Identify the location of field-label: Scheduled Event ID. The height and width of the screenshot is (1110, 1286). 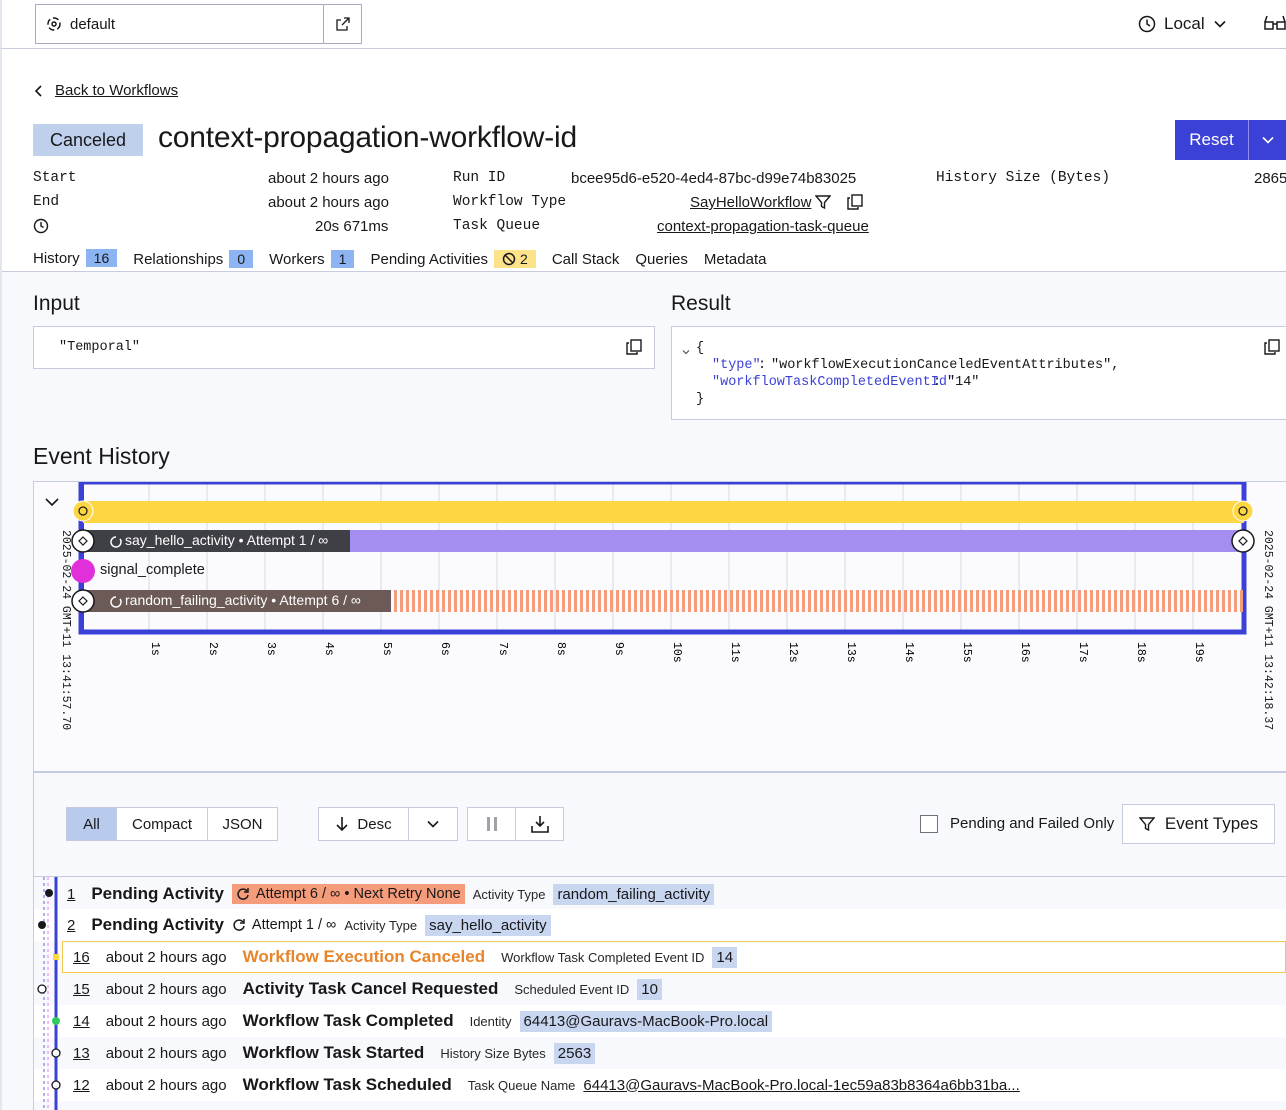
(572, 989).